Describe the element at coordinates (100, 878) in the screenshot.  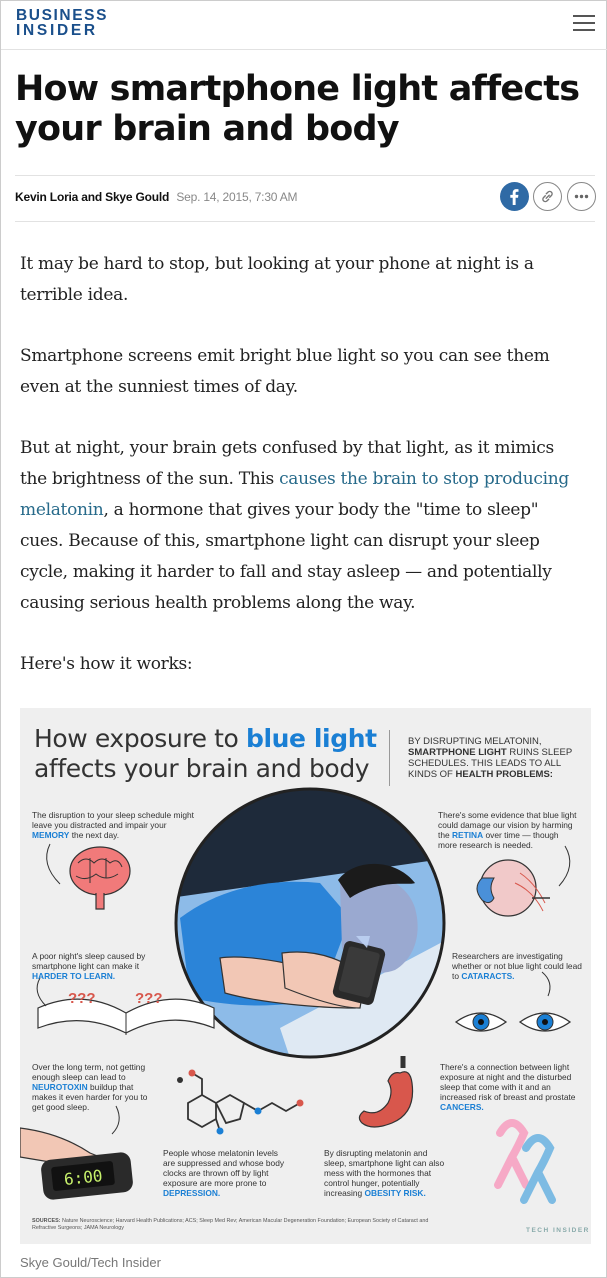
I see `brain-icon` at that location.